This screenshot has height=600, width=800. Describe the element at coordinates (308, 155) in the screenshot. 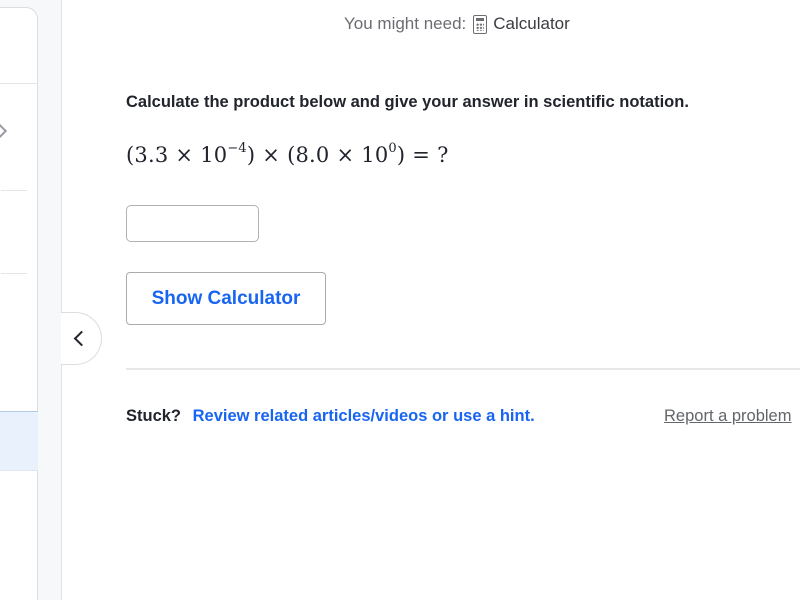

I see `eq-term: (8.0` at that location.